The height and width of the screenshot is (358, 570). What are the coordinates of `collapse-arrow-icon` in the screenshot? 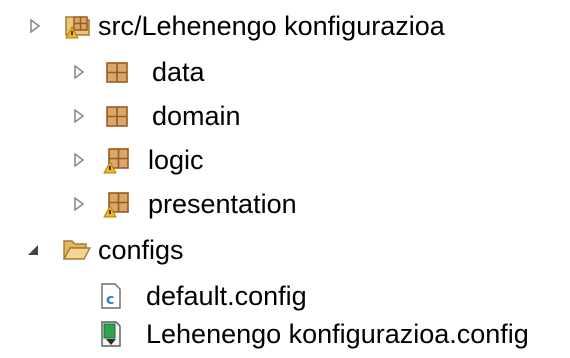 It's located at (33, 250).